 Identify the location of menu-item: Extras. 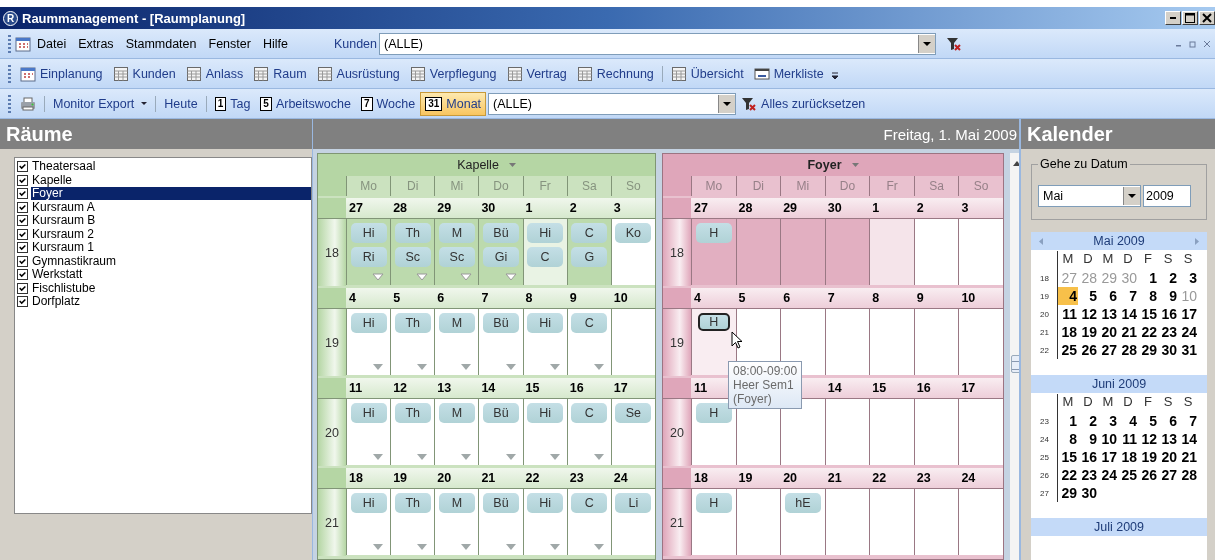
(96, 43).